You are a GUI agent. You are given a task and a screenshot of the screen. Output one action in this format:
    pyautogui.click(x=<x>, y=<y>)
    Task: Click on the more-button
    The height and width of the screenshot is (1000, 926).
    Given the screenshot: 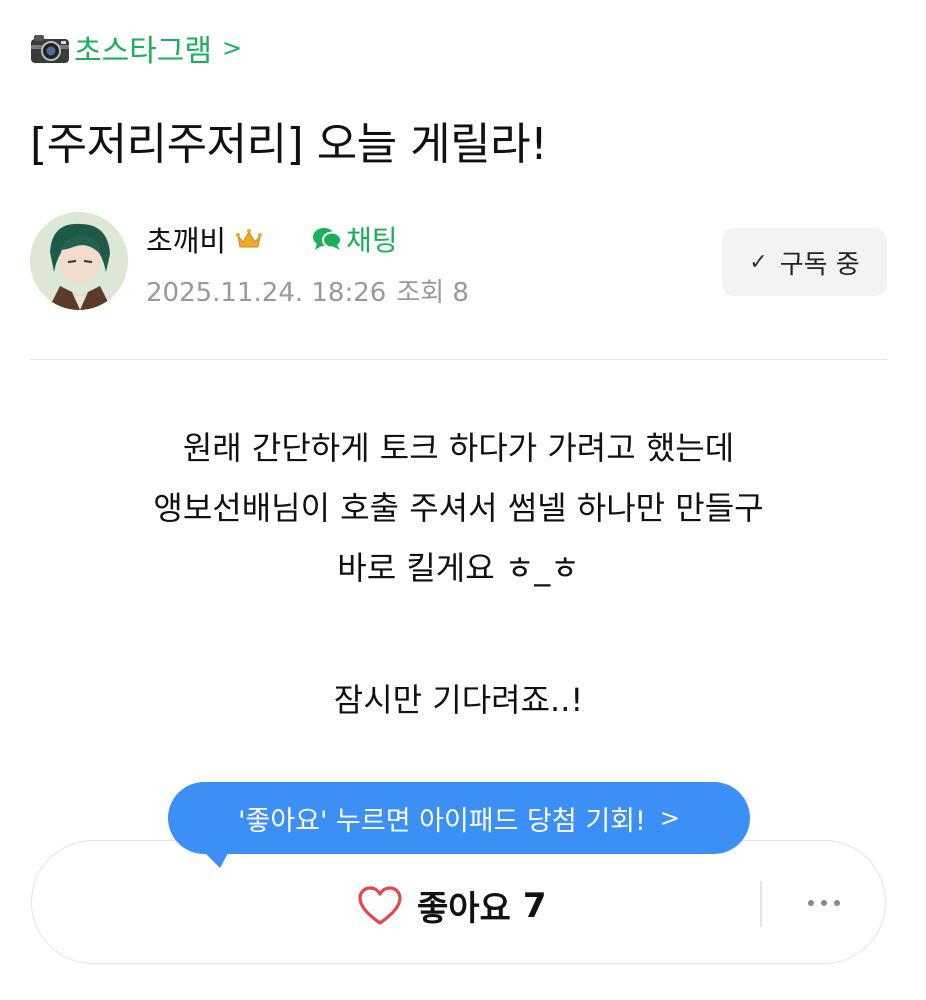 What is the action you would take?
    pyautogui.click(x=824, y=903)
    